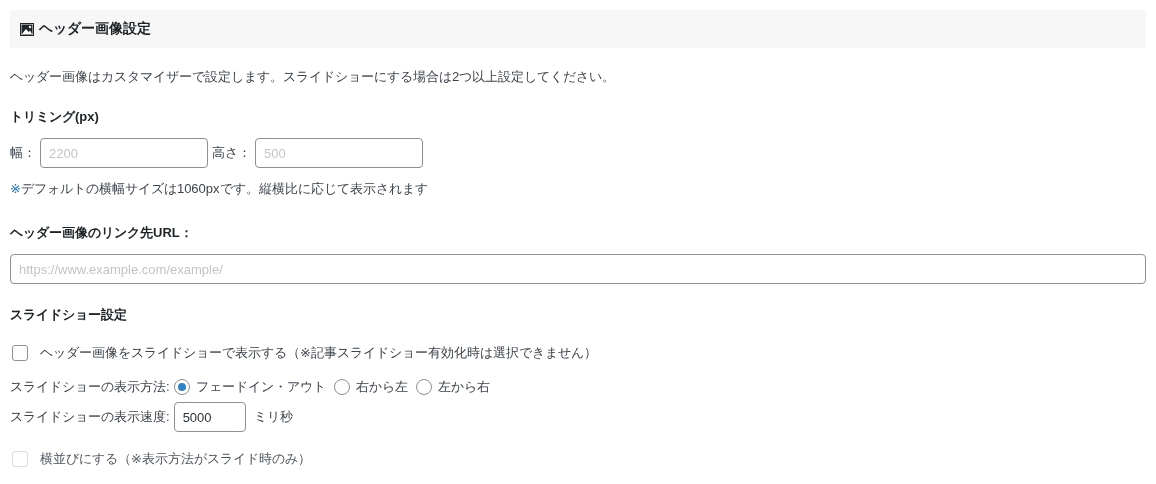  I want to click on trimming-label: トリミング(px), so click(55, 117).